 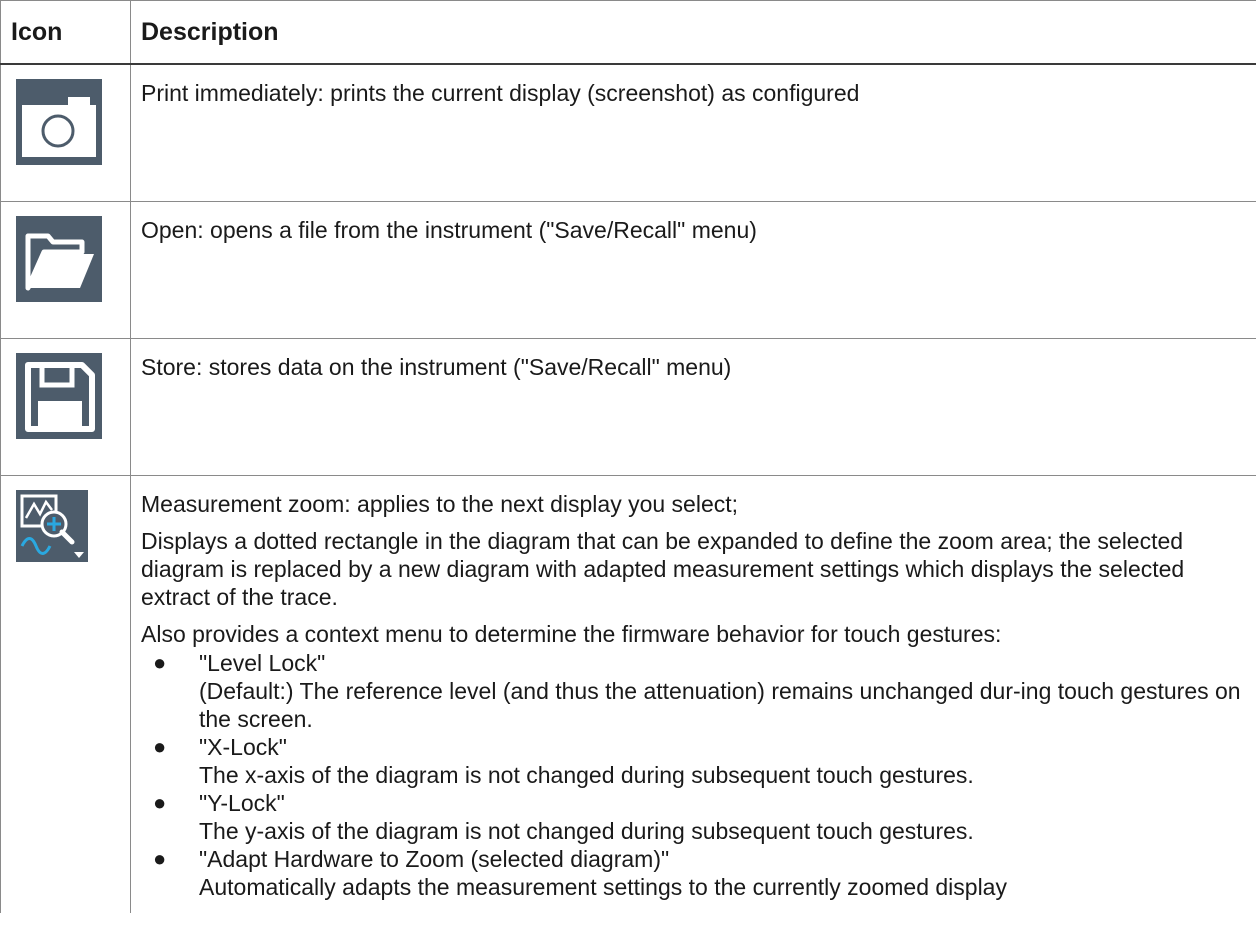 I want to click on camera-icon, so click(x=59, y=122).